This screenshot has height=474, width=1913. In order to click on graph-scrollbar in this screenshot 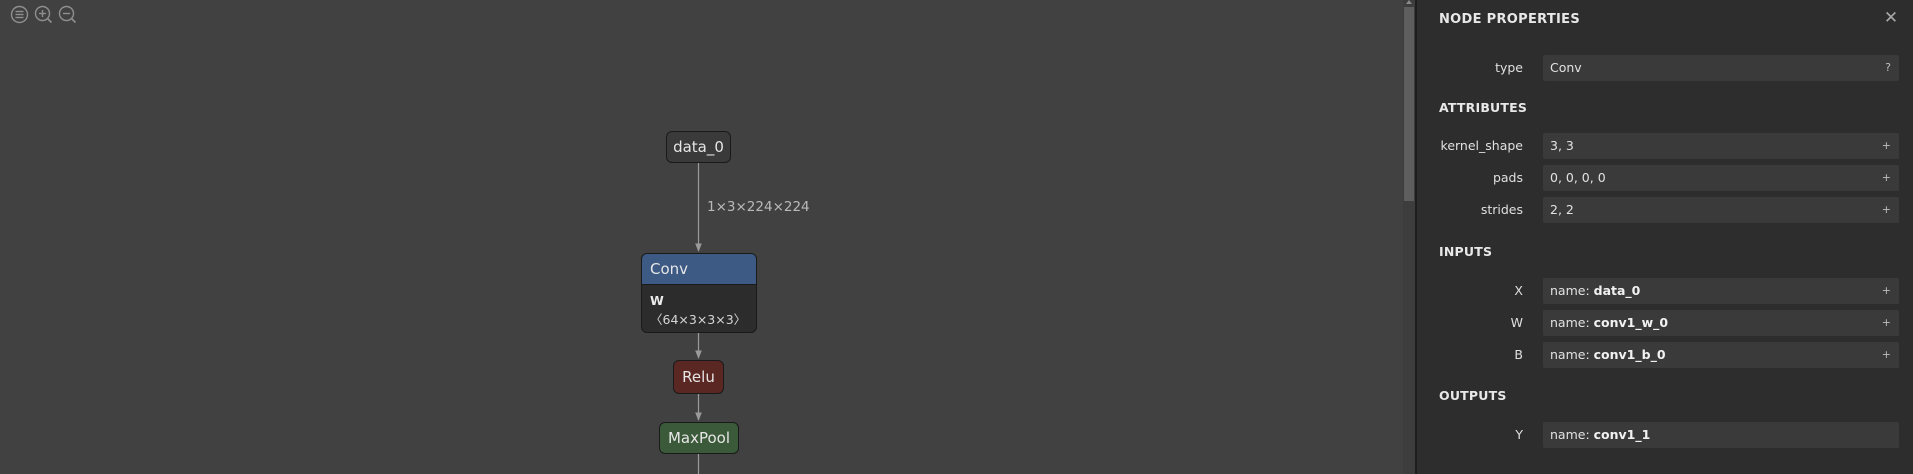, I will do `click(1409, 237)`.